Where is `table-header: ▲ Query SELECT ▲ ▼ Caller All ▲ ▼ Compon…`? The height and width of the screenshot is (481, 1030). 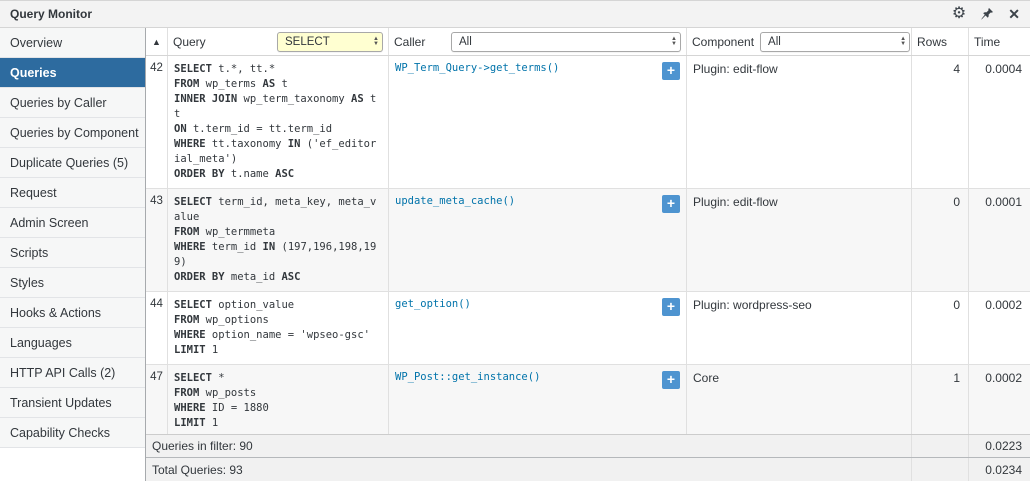 table-header: ▲ Query SELECT ▲ ▼ Caller All ▲ ▼ Compon… is located at coordinates (588, 42).